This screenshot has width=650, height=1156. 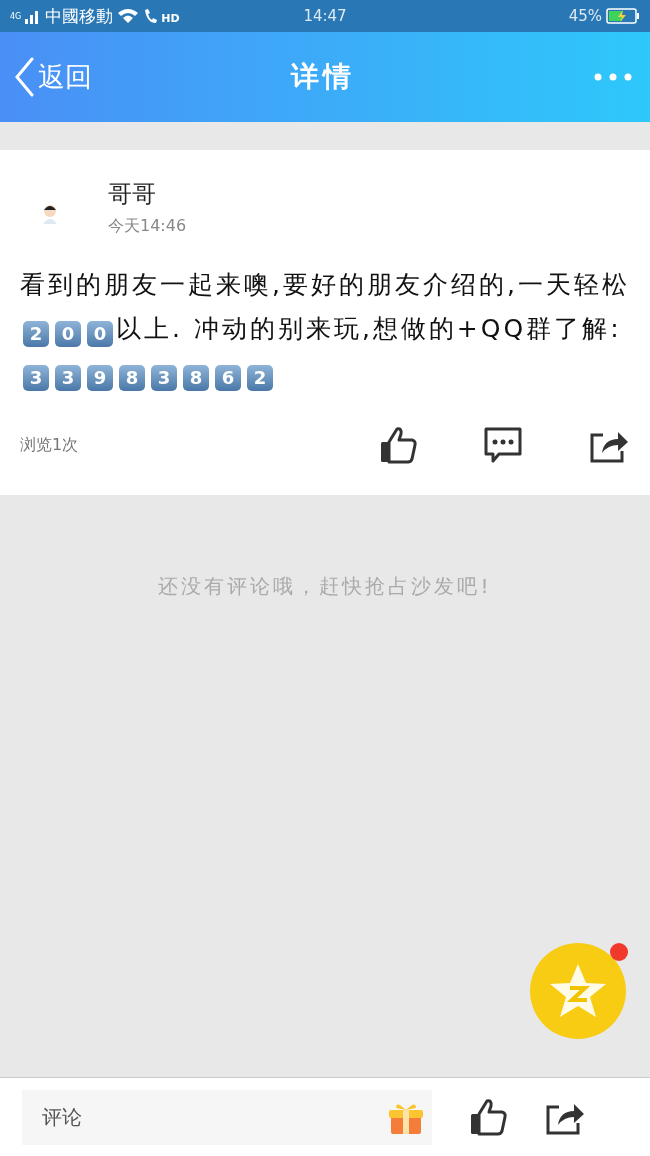 What do you see at coordinates (150, 16) in the screenshot?
I see `phone-icon` at bounding box center [150, 16].